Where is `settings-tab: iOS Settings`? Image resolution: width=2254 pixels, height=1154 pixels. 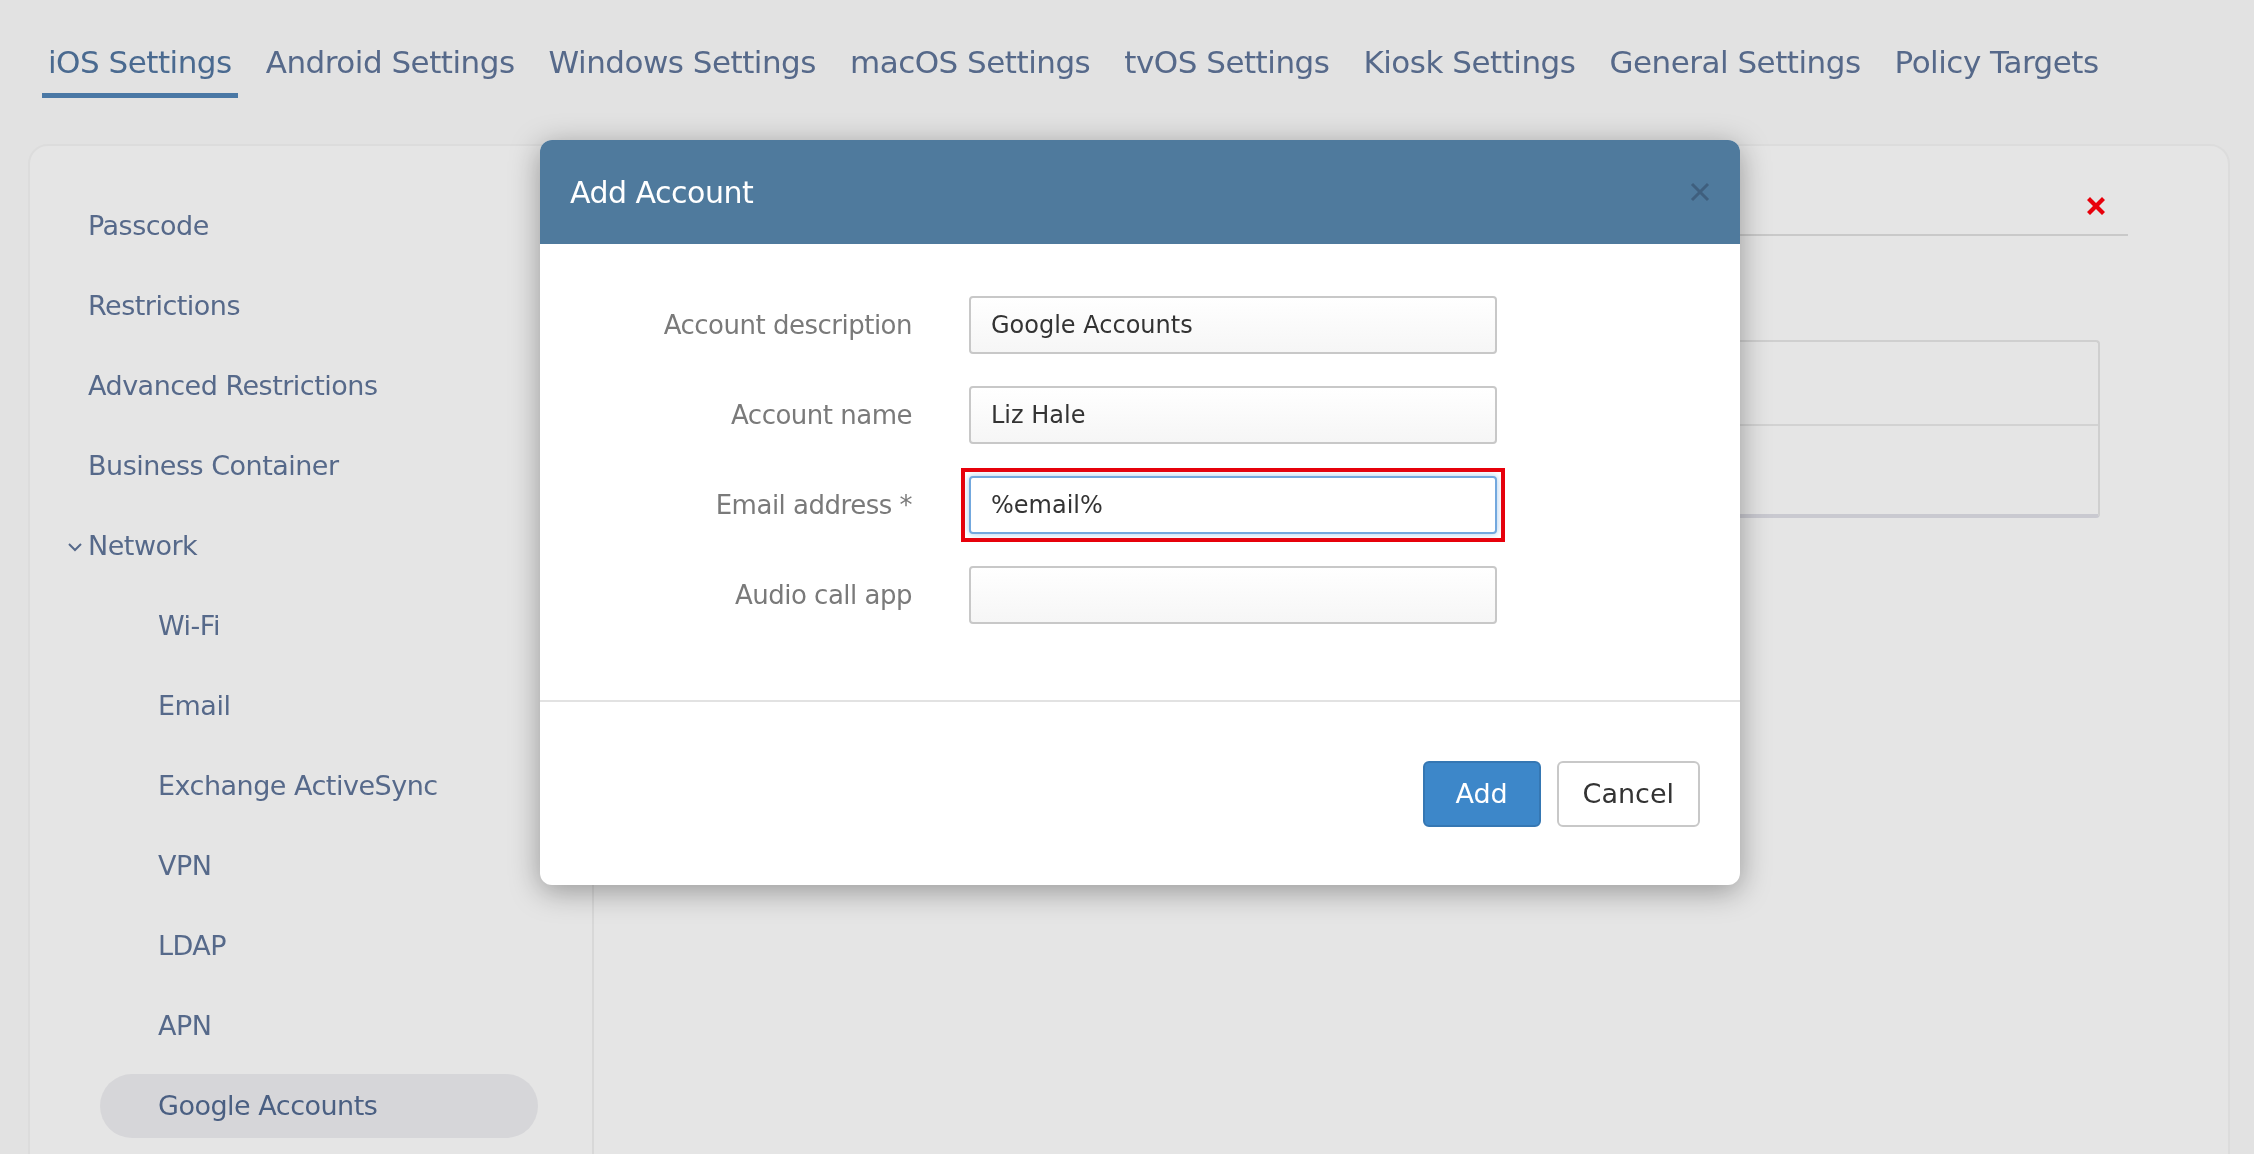
settings-tab: iOS Settings is located at coordinates (140, 69).